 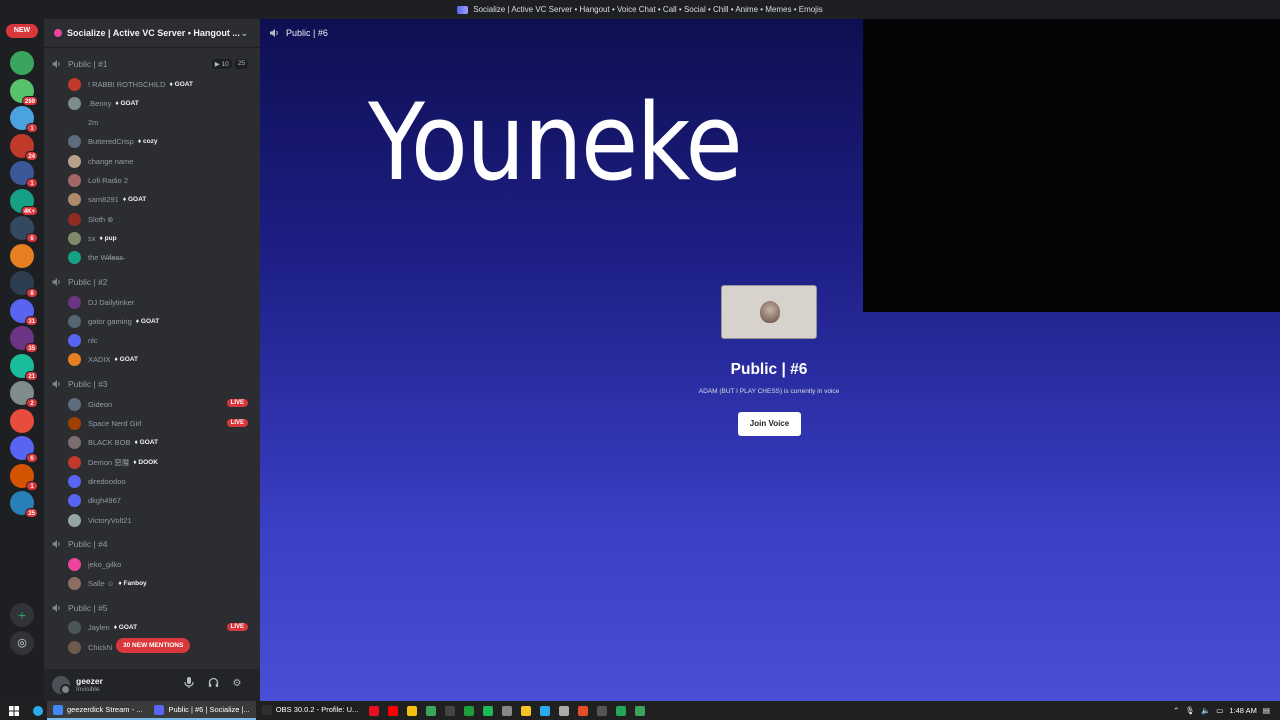 I want to click on join-voice-button: Join Voice, so click(x=769, y=424).